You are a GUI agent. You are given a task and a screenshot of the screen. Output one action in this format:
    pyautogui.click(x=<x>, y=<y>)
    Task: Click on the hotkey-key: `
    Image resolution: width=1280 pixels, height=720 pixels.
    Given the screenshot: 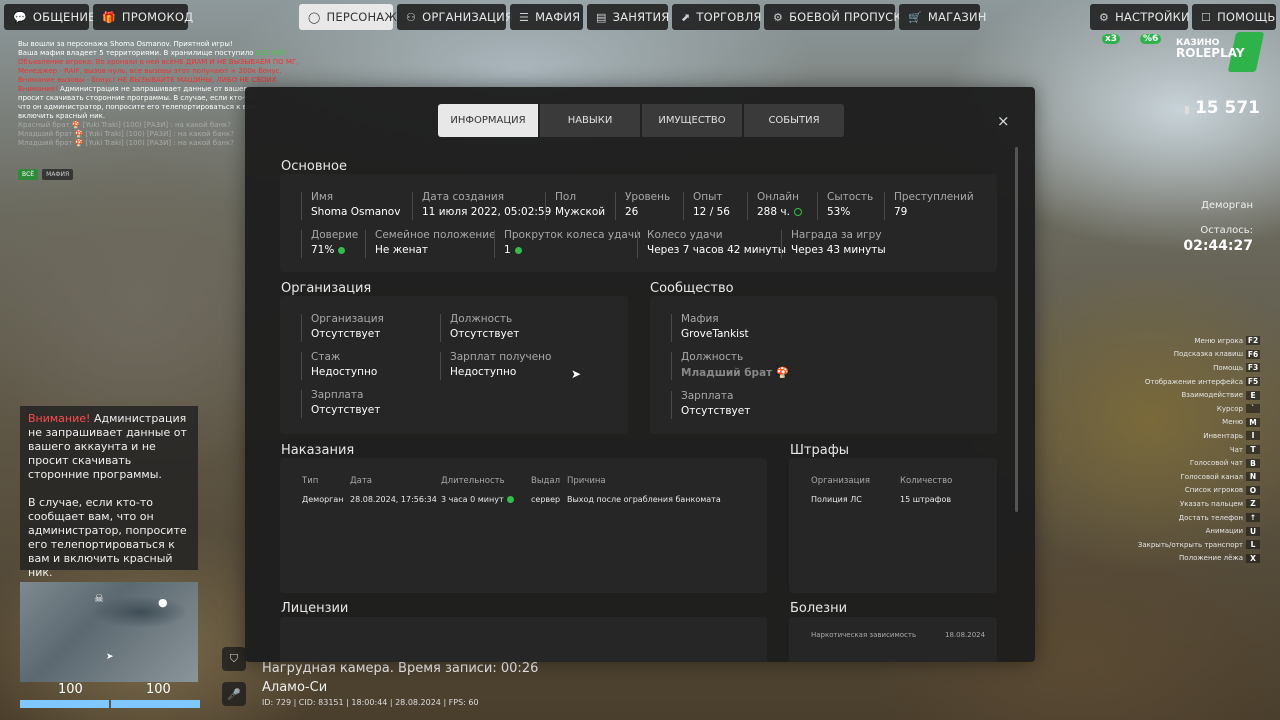 What is the action you would take?
    pyautogui.click(x=1253, y=409)
    